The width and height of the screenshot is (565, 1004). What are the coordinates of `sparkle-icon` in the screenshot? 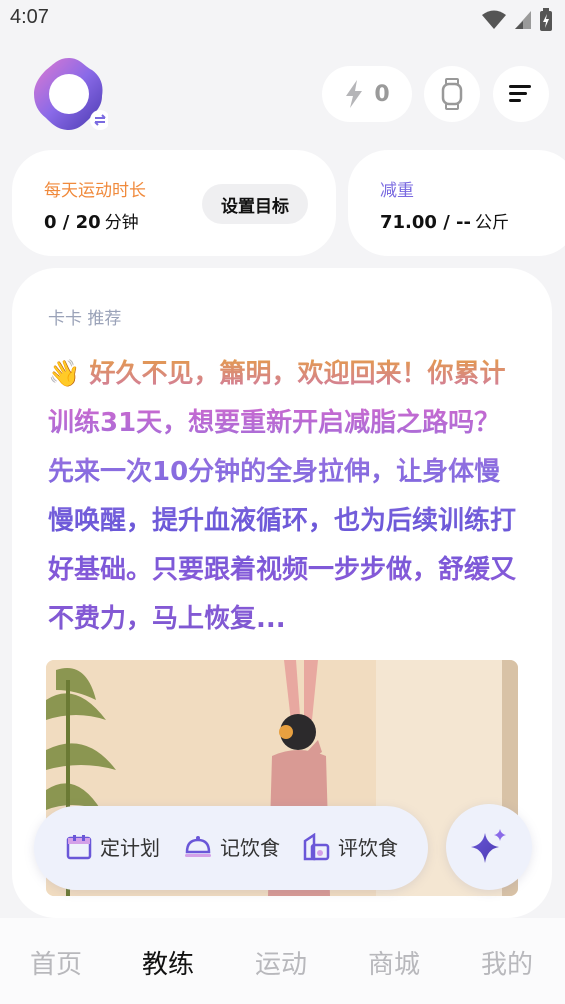 It's located at (488, 846).